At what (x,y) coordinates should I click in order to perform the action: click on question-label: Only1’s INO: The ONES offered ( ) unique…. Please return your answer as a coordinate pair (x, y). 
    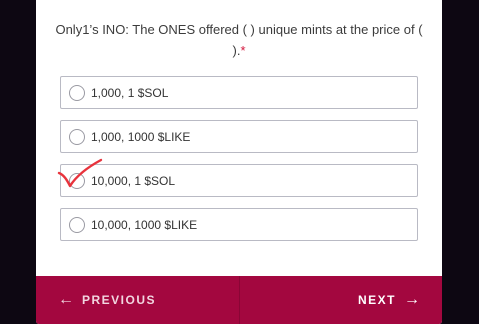
    Looking at the image, I should click on (239, 40).